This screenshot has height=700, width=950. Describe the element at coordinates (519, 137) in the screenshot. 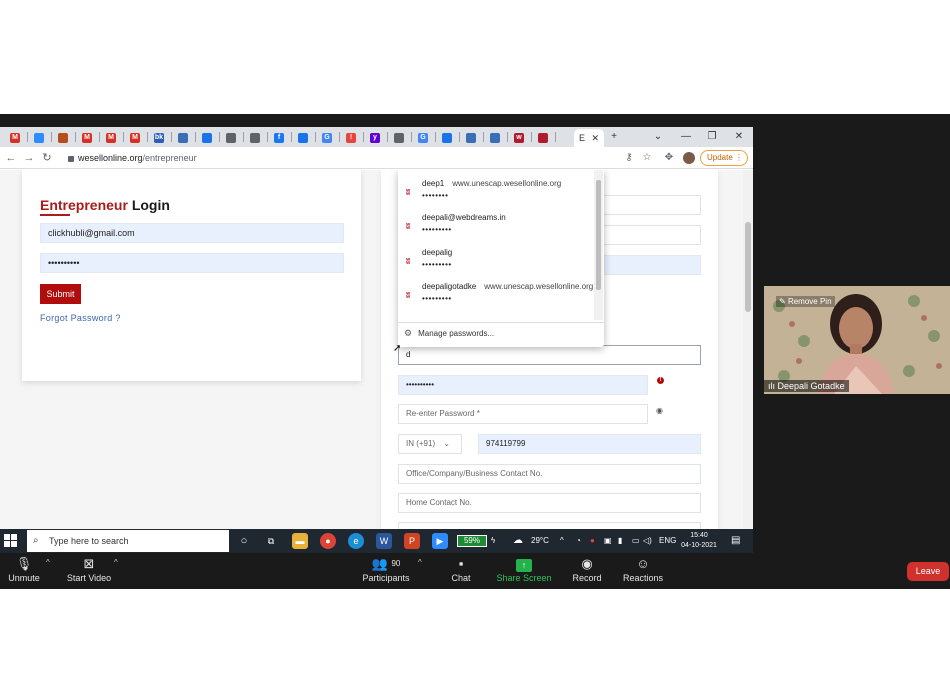

I see `browser-tab: w` at that location.